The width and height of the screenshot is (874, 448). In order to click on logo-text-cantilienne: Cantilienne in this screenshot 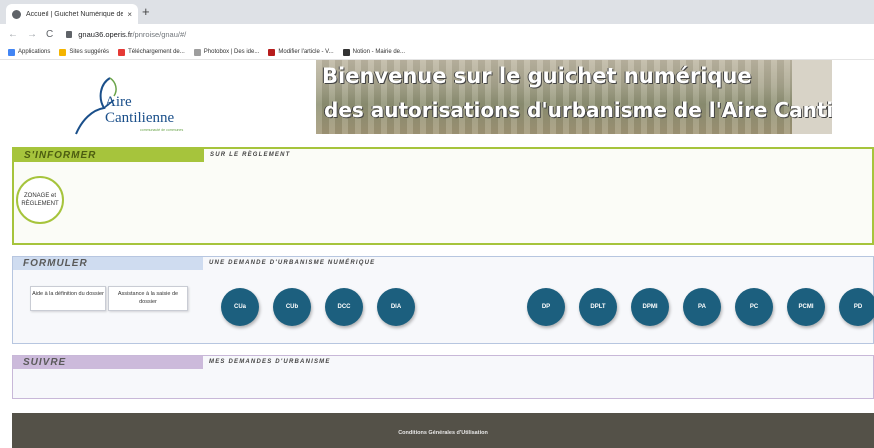, I will do `click(140, 118)`.